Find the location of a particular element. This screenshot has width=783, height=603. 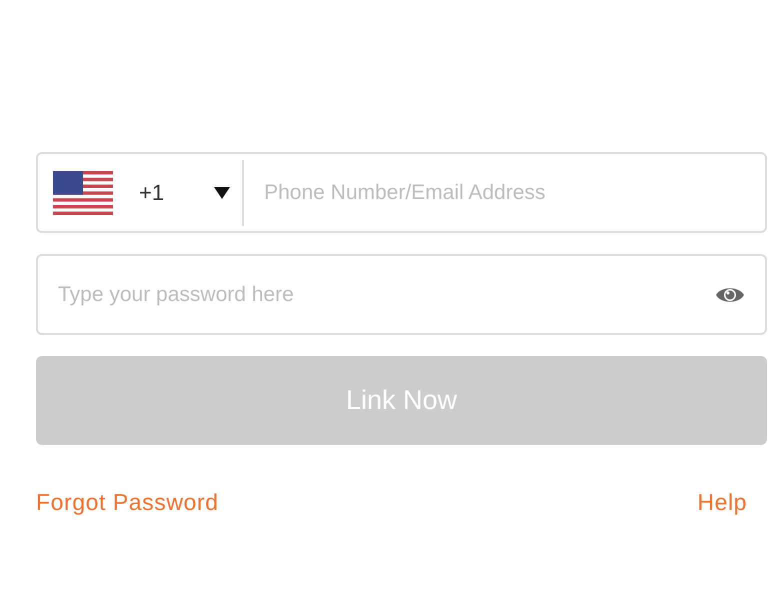

phone-field: +1 Phone Number/Email Address is located at coordinates (401, 192).